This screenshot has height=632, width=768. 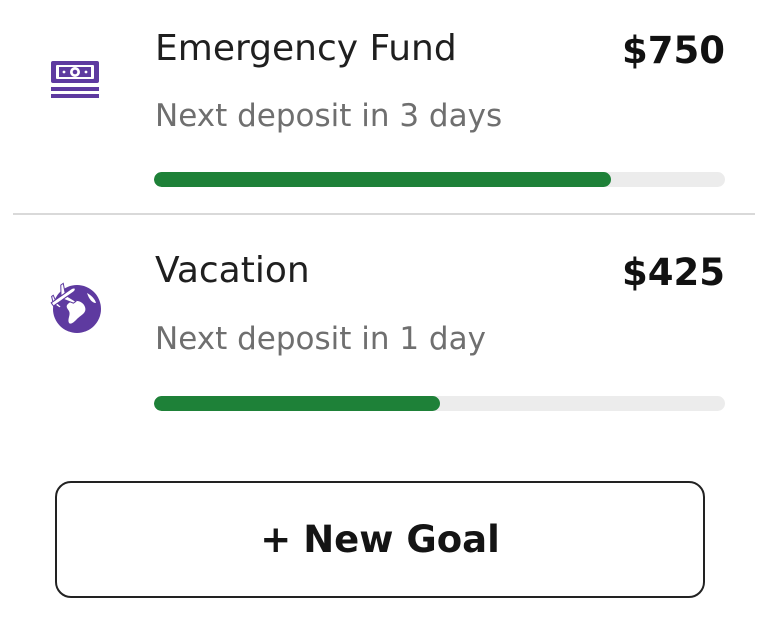 What do you see at coordinates (673, 50) in the screenshot?
I see `goal-amount: $750` at bounding box center [673, 50].